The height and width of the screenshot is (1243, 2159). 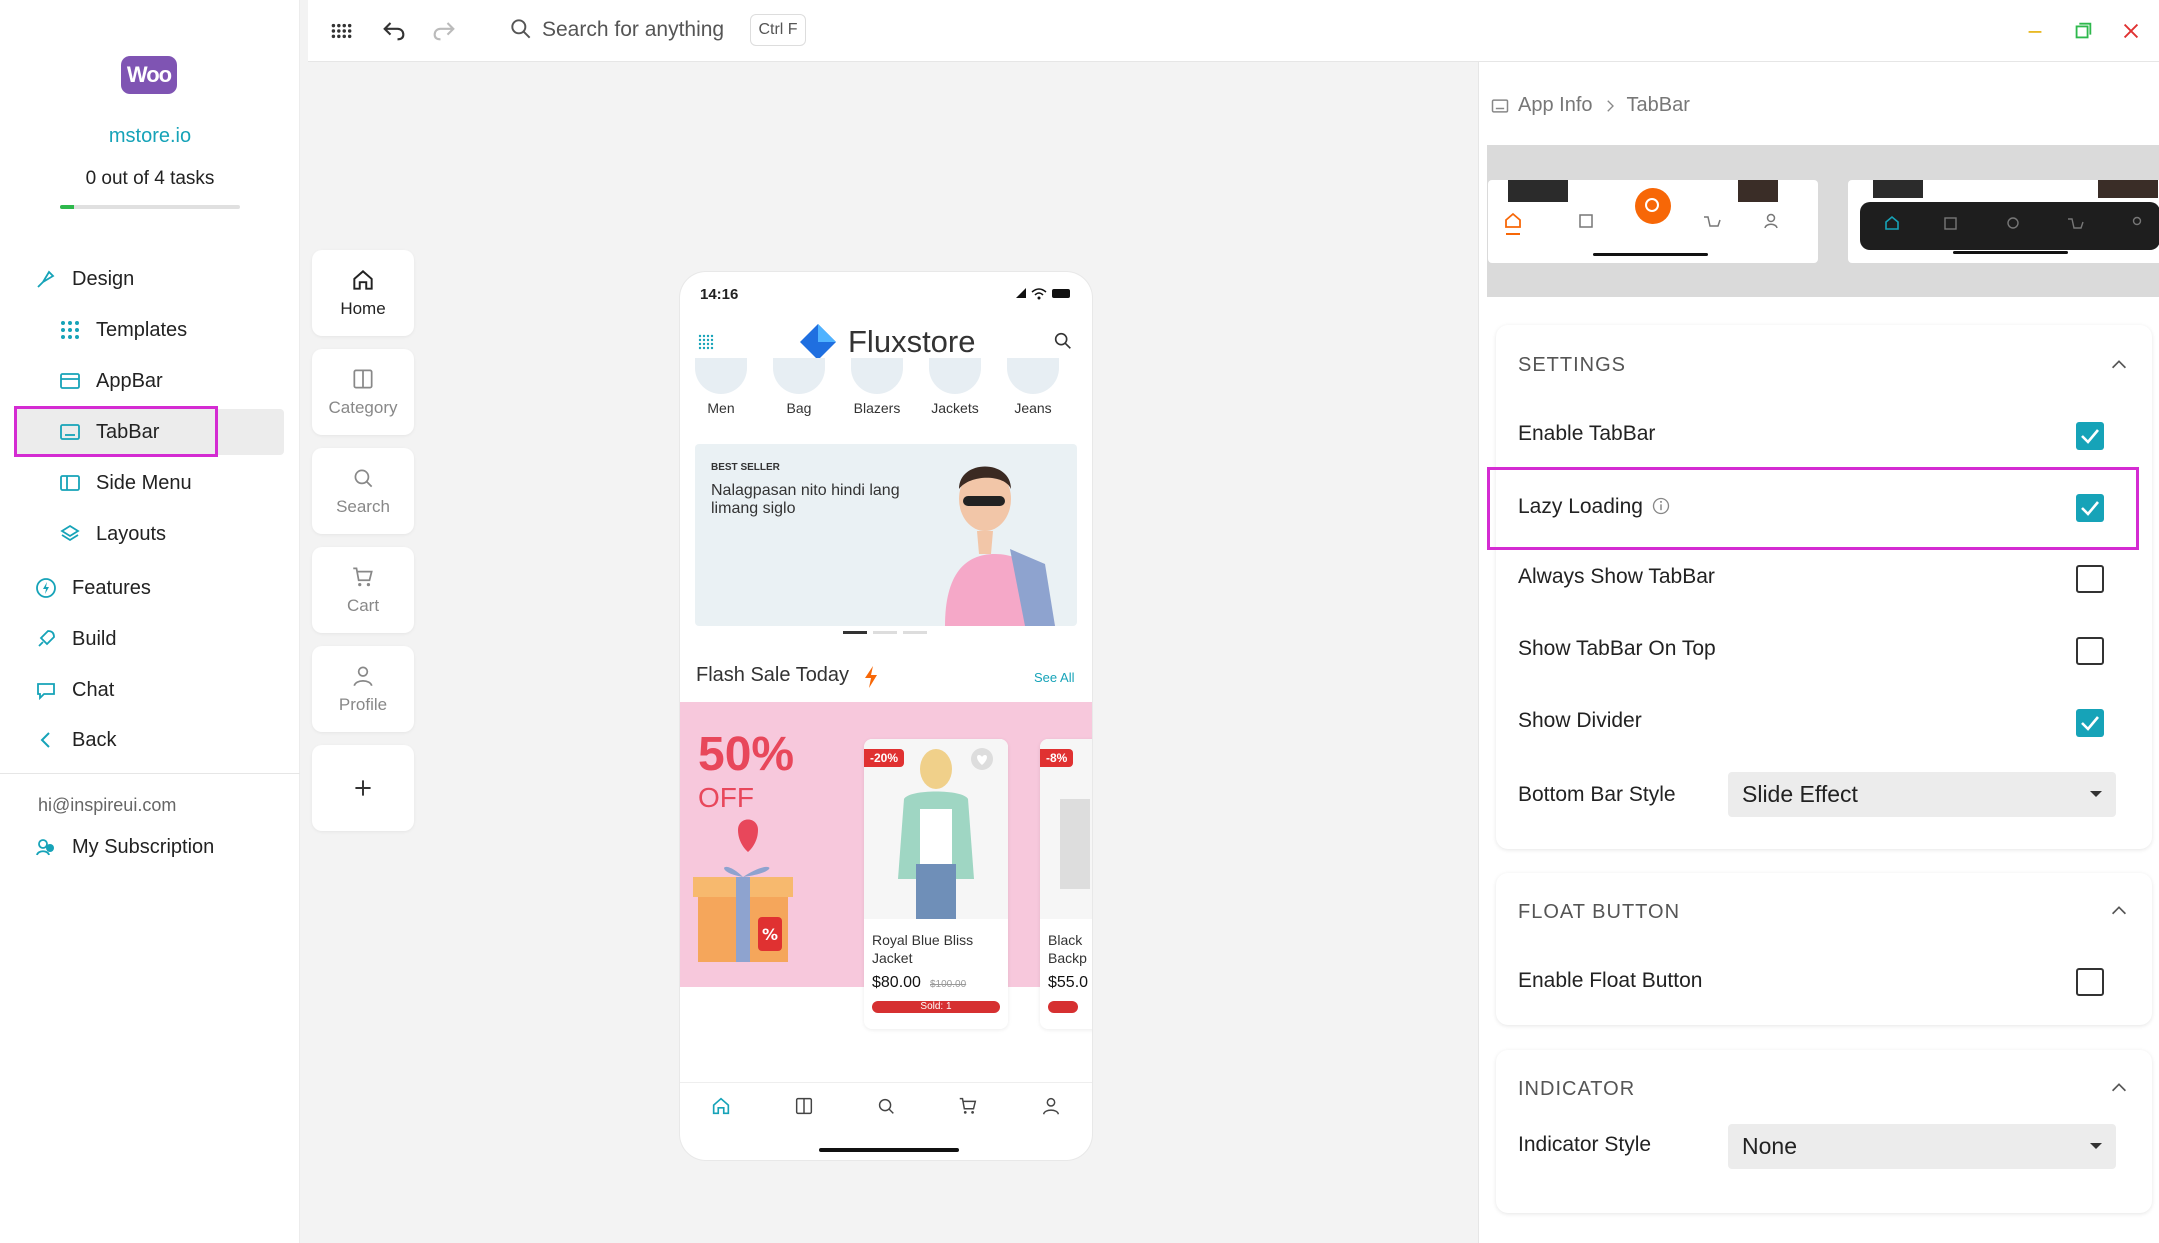 I want to click on show-tabbar-on-top-checkbox, so click(x=2090, y=651).